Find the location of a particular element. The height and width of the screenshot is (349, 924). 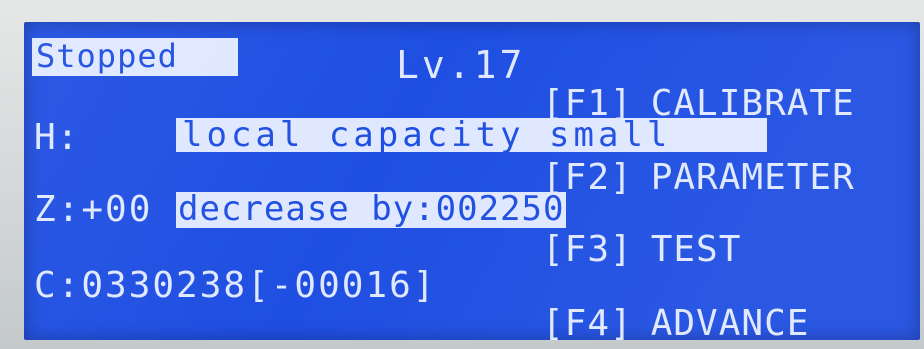

menu-item-calibrate: [F1] CALIBRATE is located at coordinates (698, 104).